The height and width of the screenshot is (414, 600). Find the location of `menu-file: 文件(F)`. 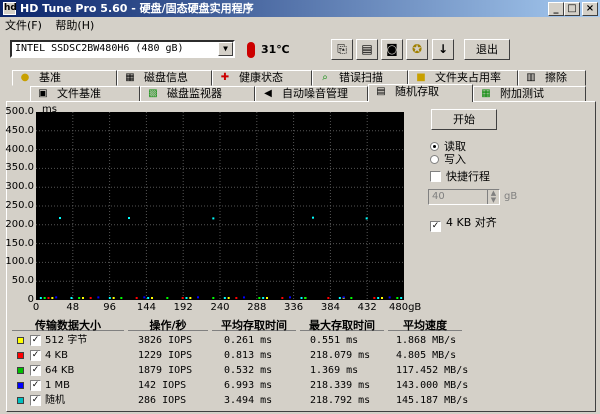

menu-file: 文件(F) is located at coordinates (23, 25).